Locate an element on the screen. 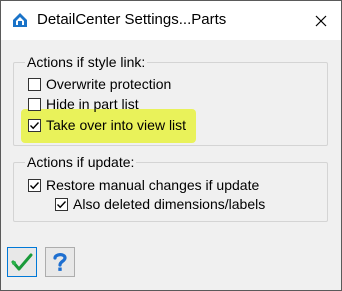  ok-button is located at coordinates (22, 262).